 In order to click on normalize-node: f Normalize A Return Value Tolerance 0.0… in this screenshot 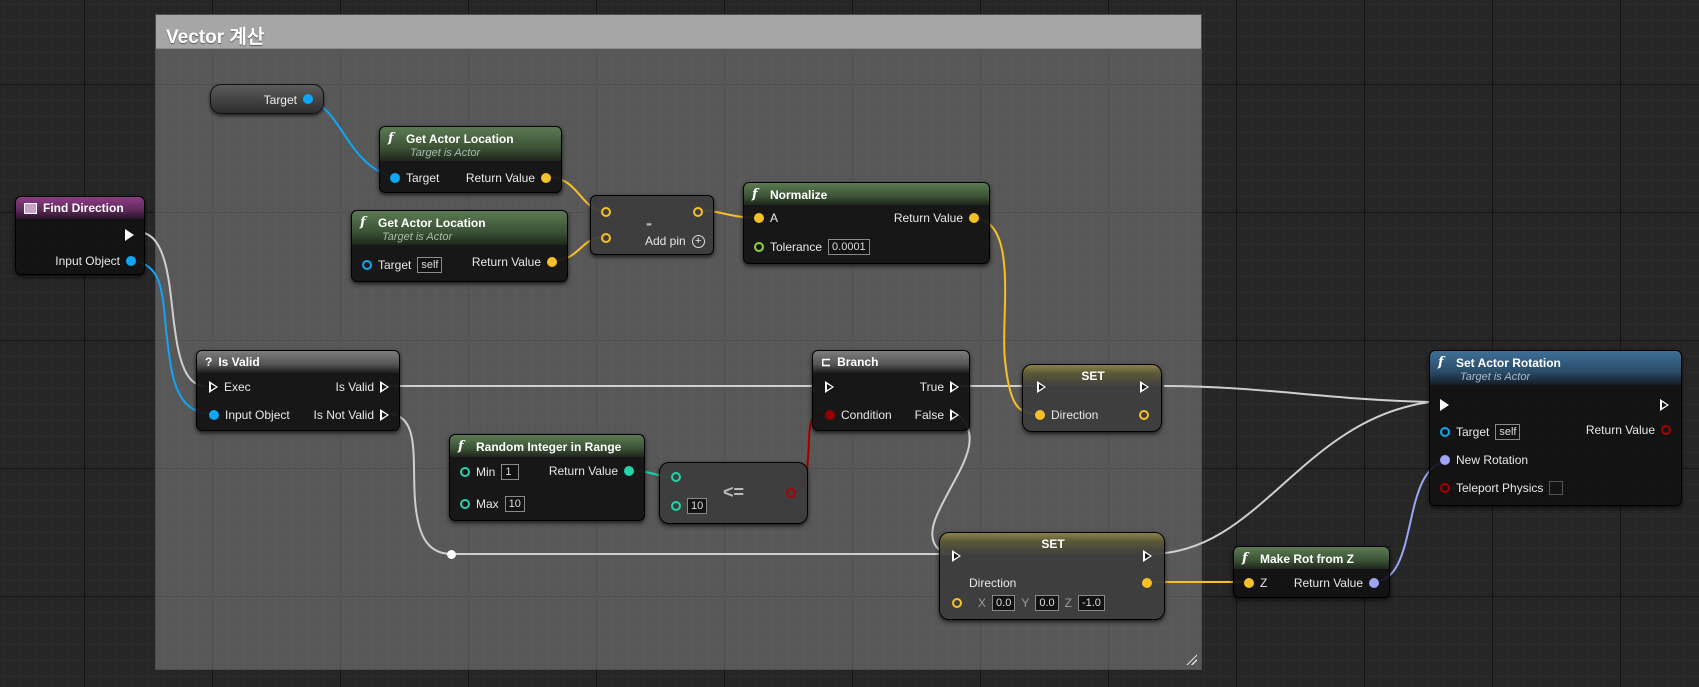, I will do `click(866, 223)`.